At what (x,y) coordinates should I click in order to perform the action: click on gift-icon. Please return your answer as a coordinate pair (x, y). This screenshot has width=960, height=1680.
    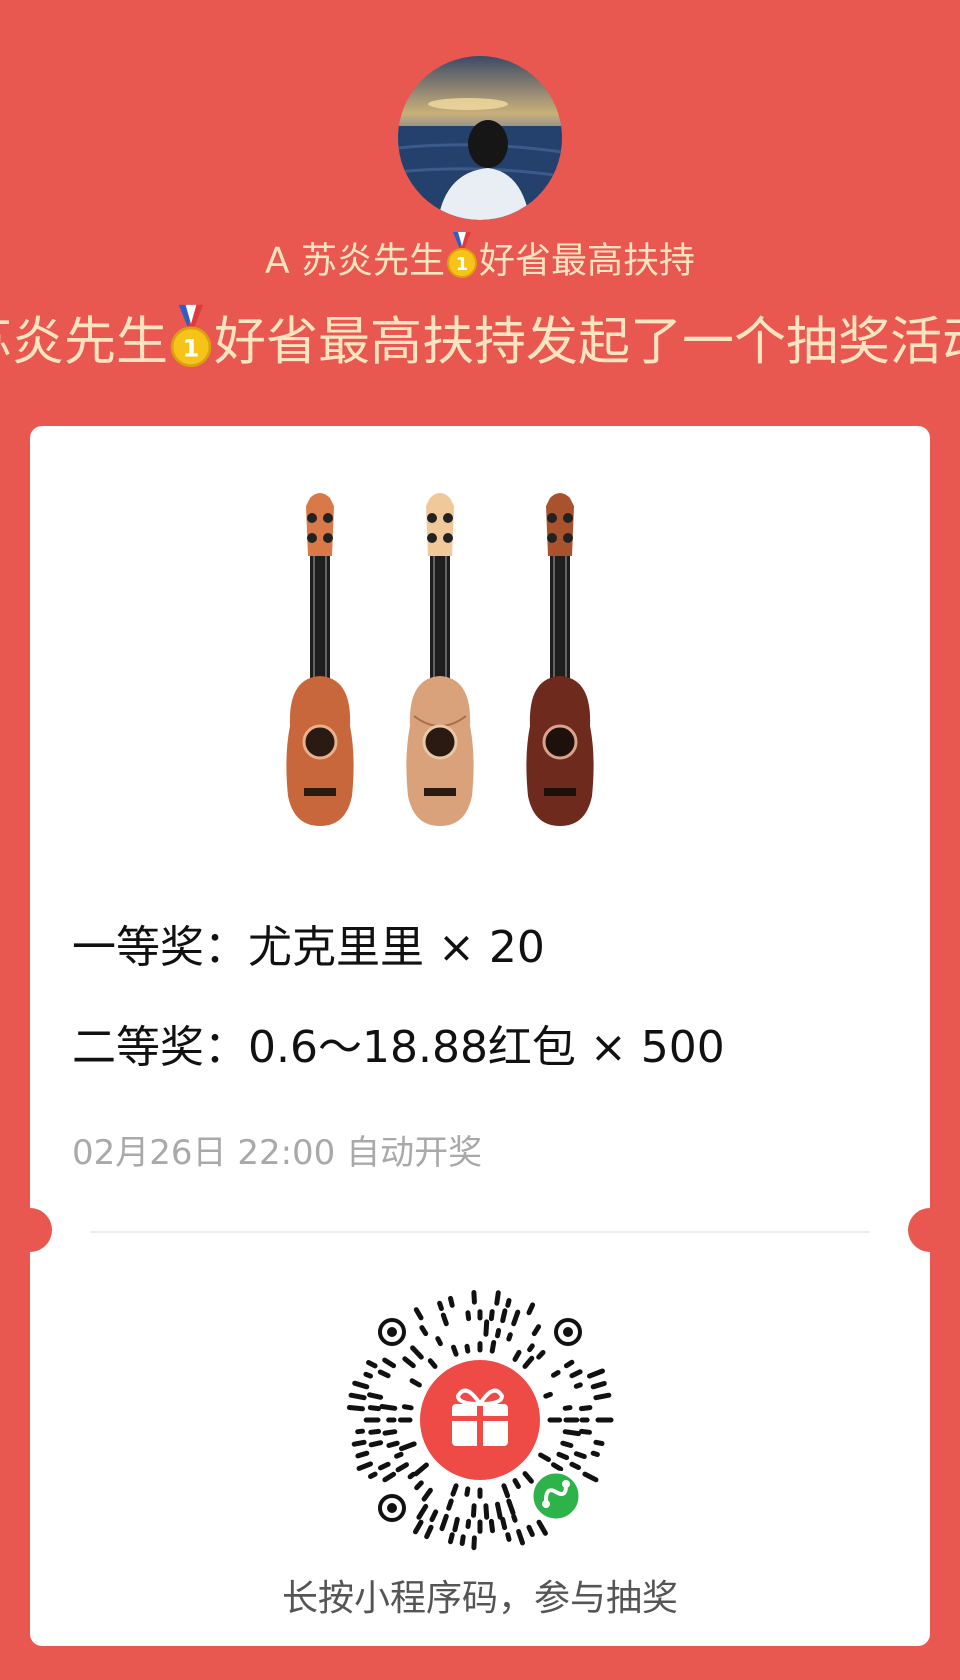
    Looking at the image, I should click on (480, 1420).